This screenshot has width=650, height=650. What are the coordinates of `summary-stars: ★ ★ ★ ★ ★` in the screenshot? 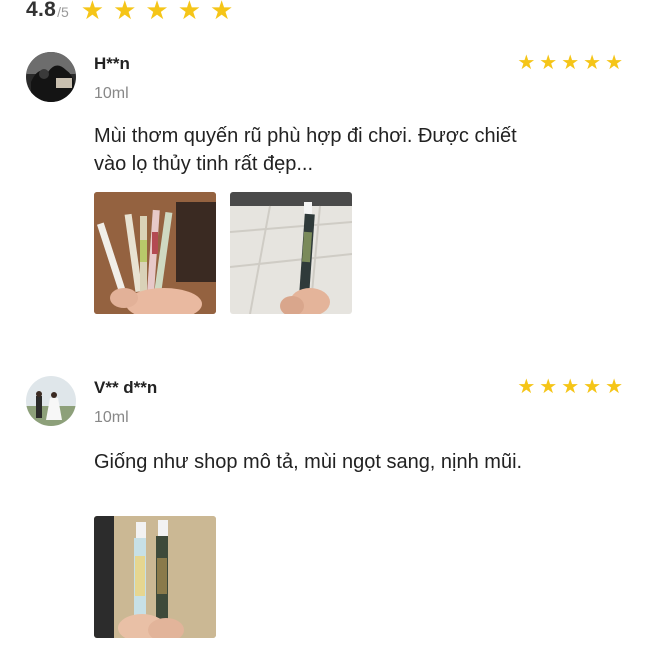 It's located at (157, 11).